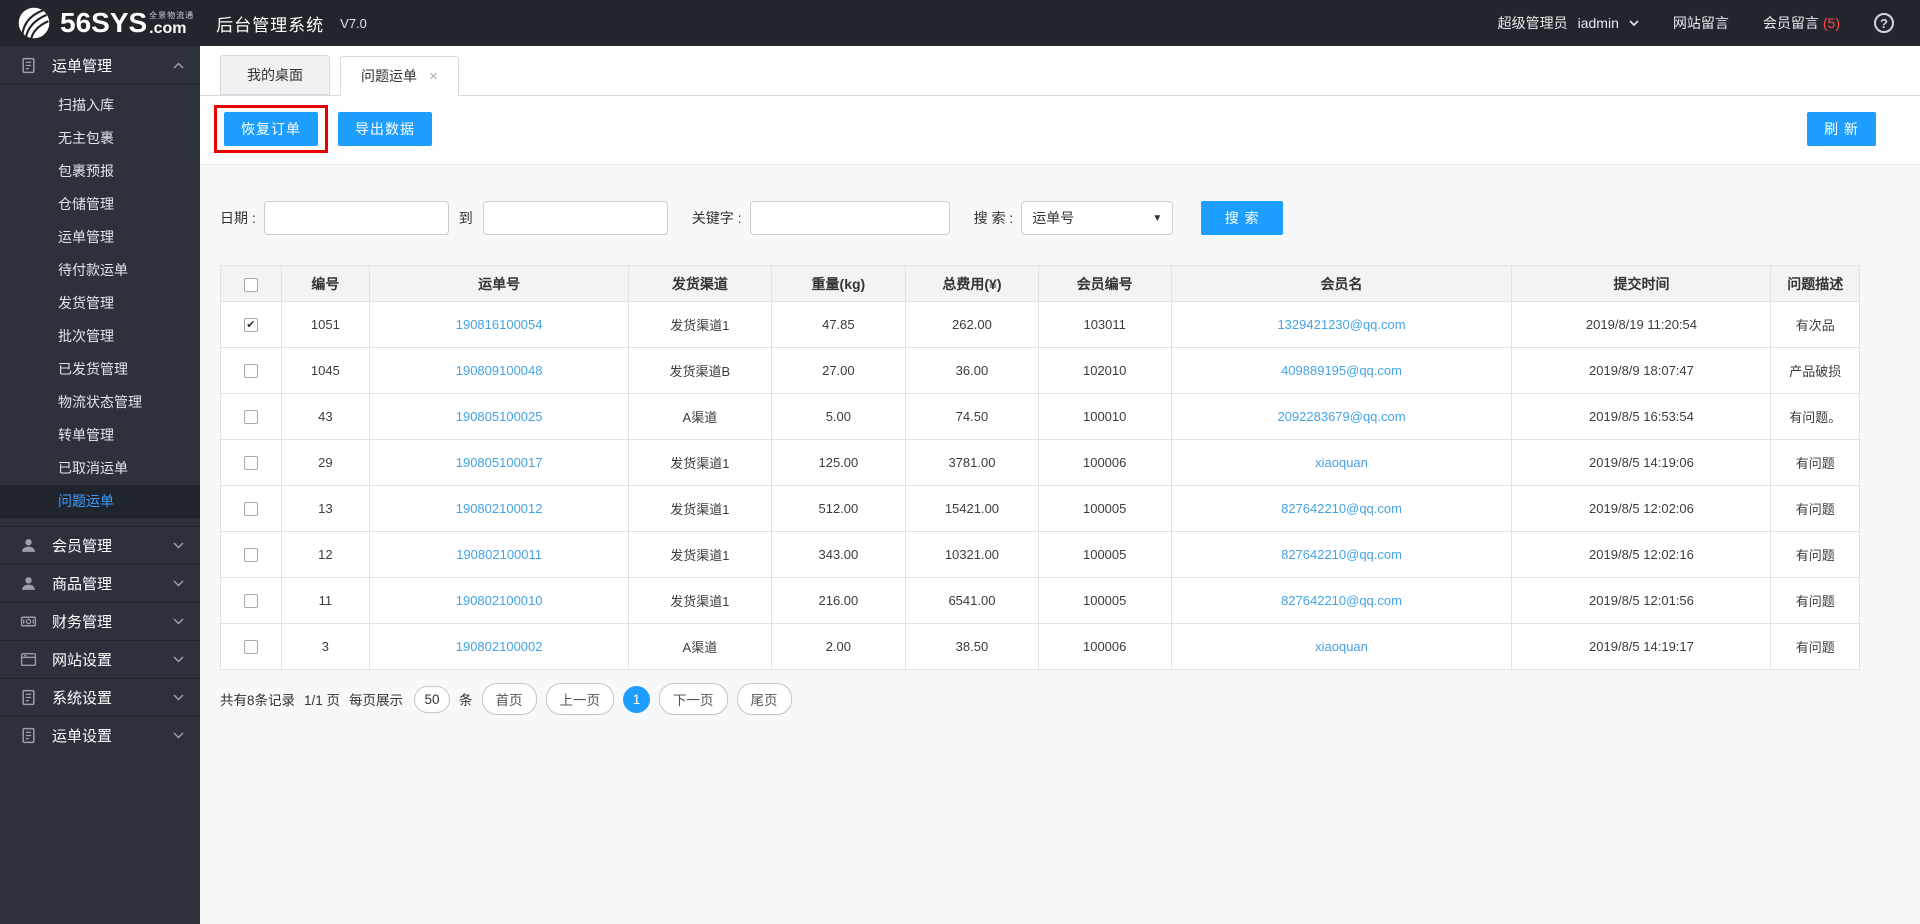 The width and height of the screenshot is (1920, 924). What do you see at coordinates (100, 303) in the screenshot?
I see `sidebar-item: 发货管理` at bounding box center [100, 303].